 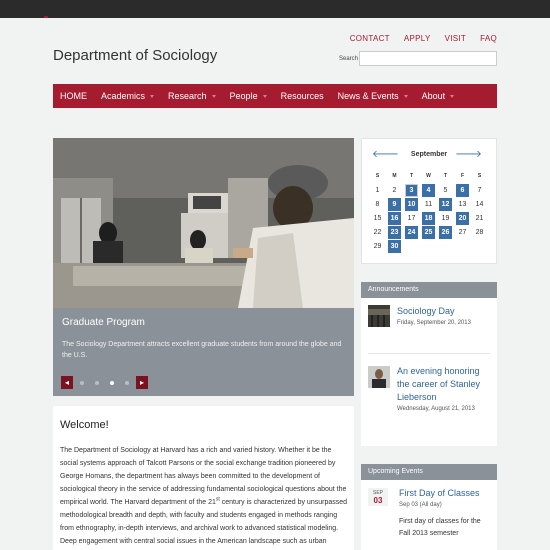 I want to click on calendar-day: 6, so click(x=462, y=190).